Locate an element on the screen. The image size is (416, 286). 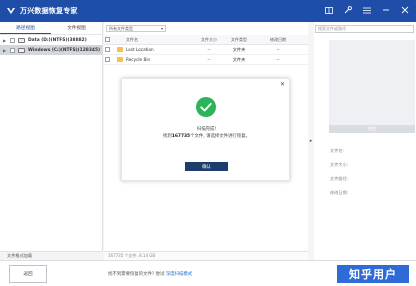
table-header: 文件名 文件大小 文件类型 修改日期 is located at coordinates (206, 40).